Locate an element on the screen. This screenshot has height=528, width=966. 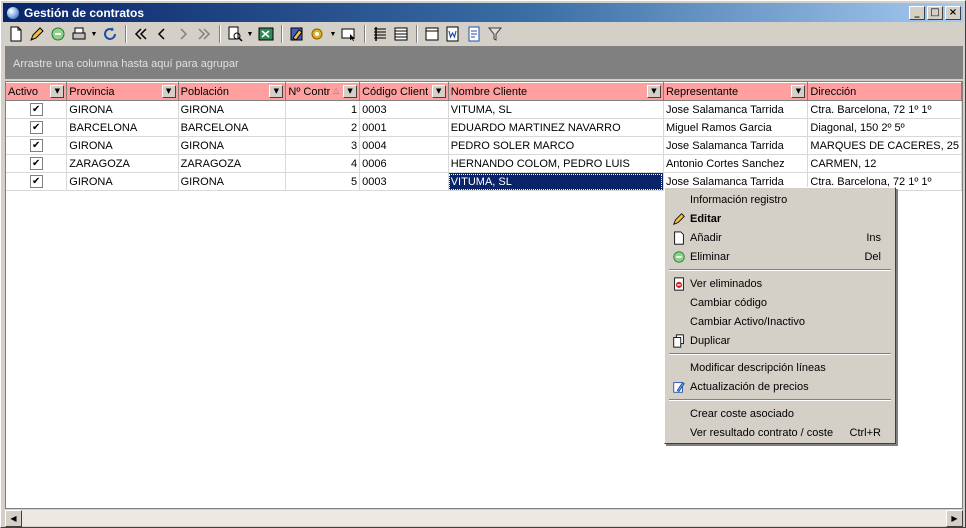
direccion-cell: MARQUES DE CACERES, 25 is located at coordinates (884, 145).